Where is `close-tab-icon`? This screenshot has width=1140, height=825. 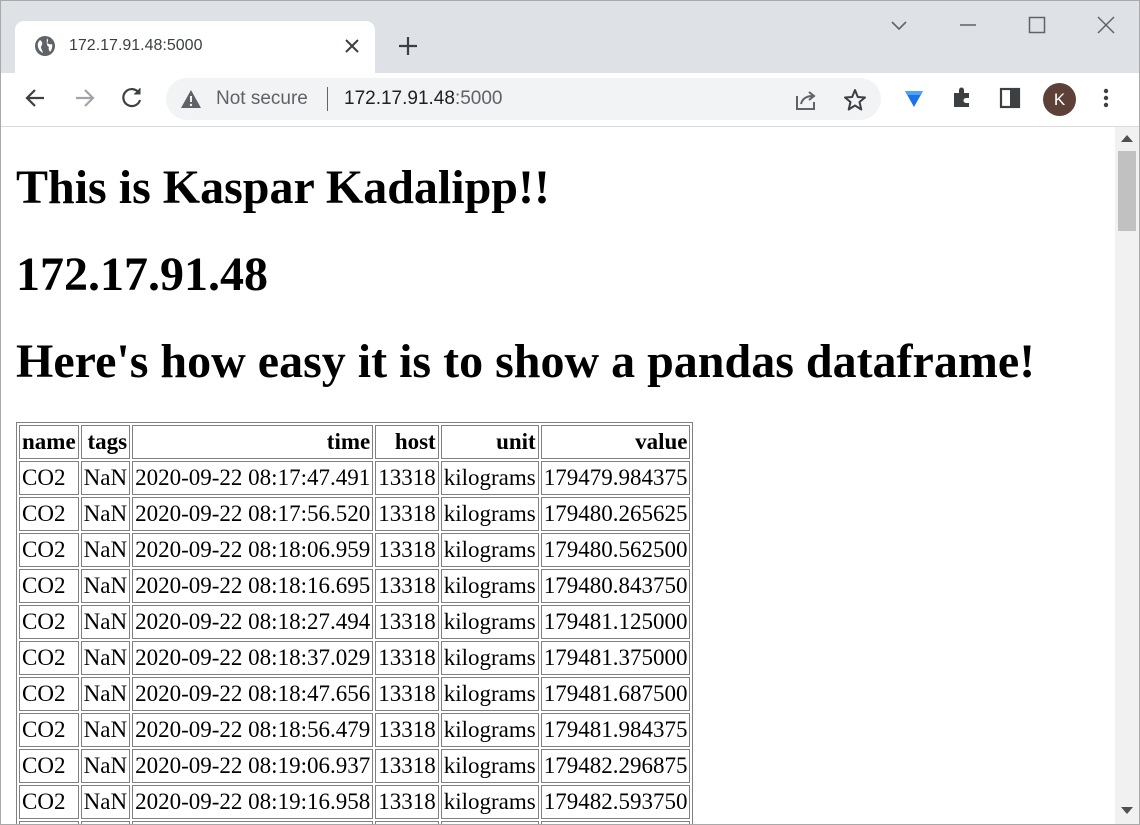
close-tab-icon is located at coordinates (352, 46).